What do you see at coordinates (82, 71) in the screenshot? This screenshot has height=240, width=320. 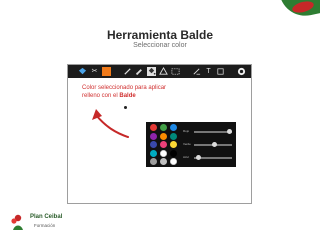 I see `bucket-icon` at bounding box center [82, 71].